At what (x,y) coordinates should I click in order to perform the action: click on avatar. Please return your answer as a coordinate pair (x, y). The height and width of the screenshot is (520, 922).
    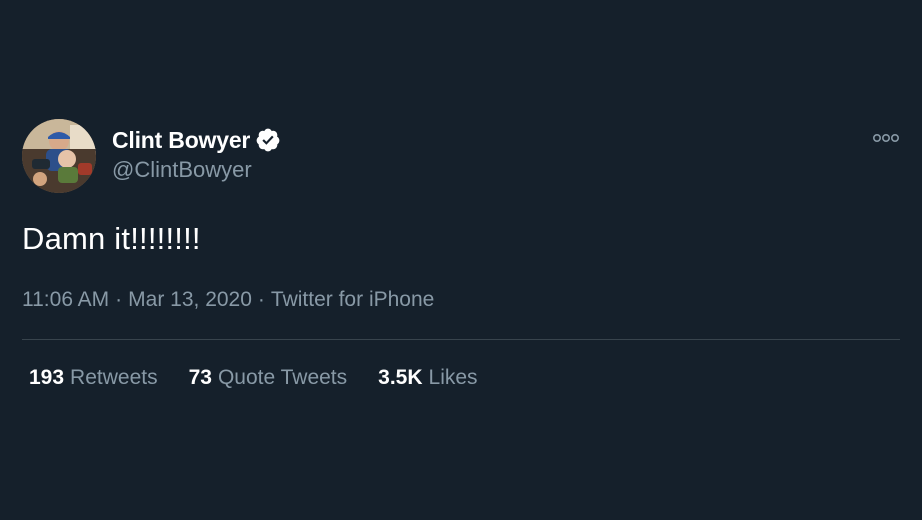
    Looking at the image, I should click on (59, 156).